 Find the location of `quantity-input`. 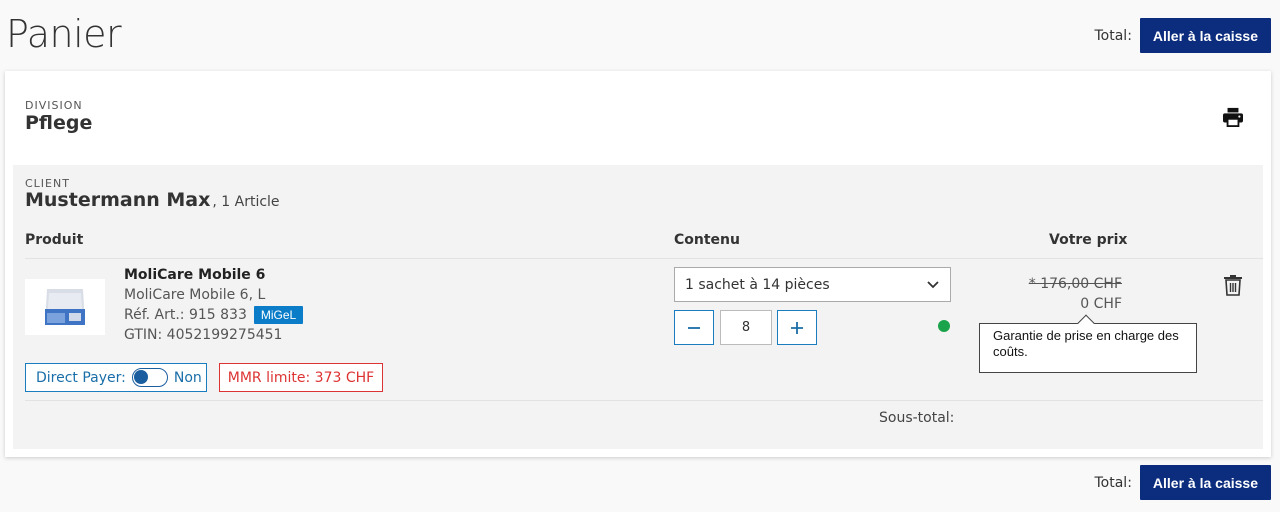

quantity-input is located at coordinates (746, 327).